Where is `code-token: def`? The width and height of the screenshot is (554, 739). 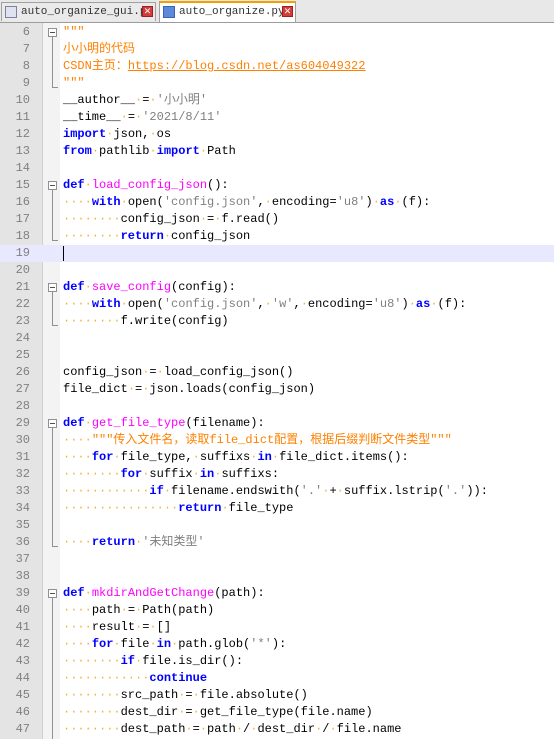 code-token: def is located at coordinates (74, 287).